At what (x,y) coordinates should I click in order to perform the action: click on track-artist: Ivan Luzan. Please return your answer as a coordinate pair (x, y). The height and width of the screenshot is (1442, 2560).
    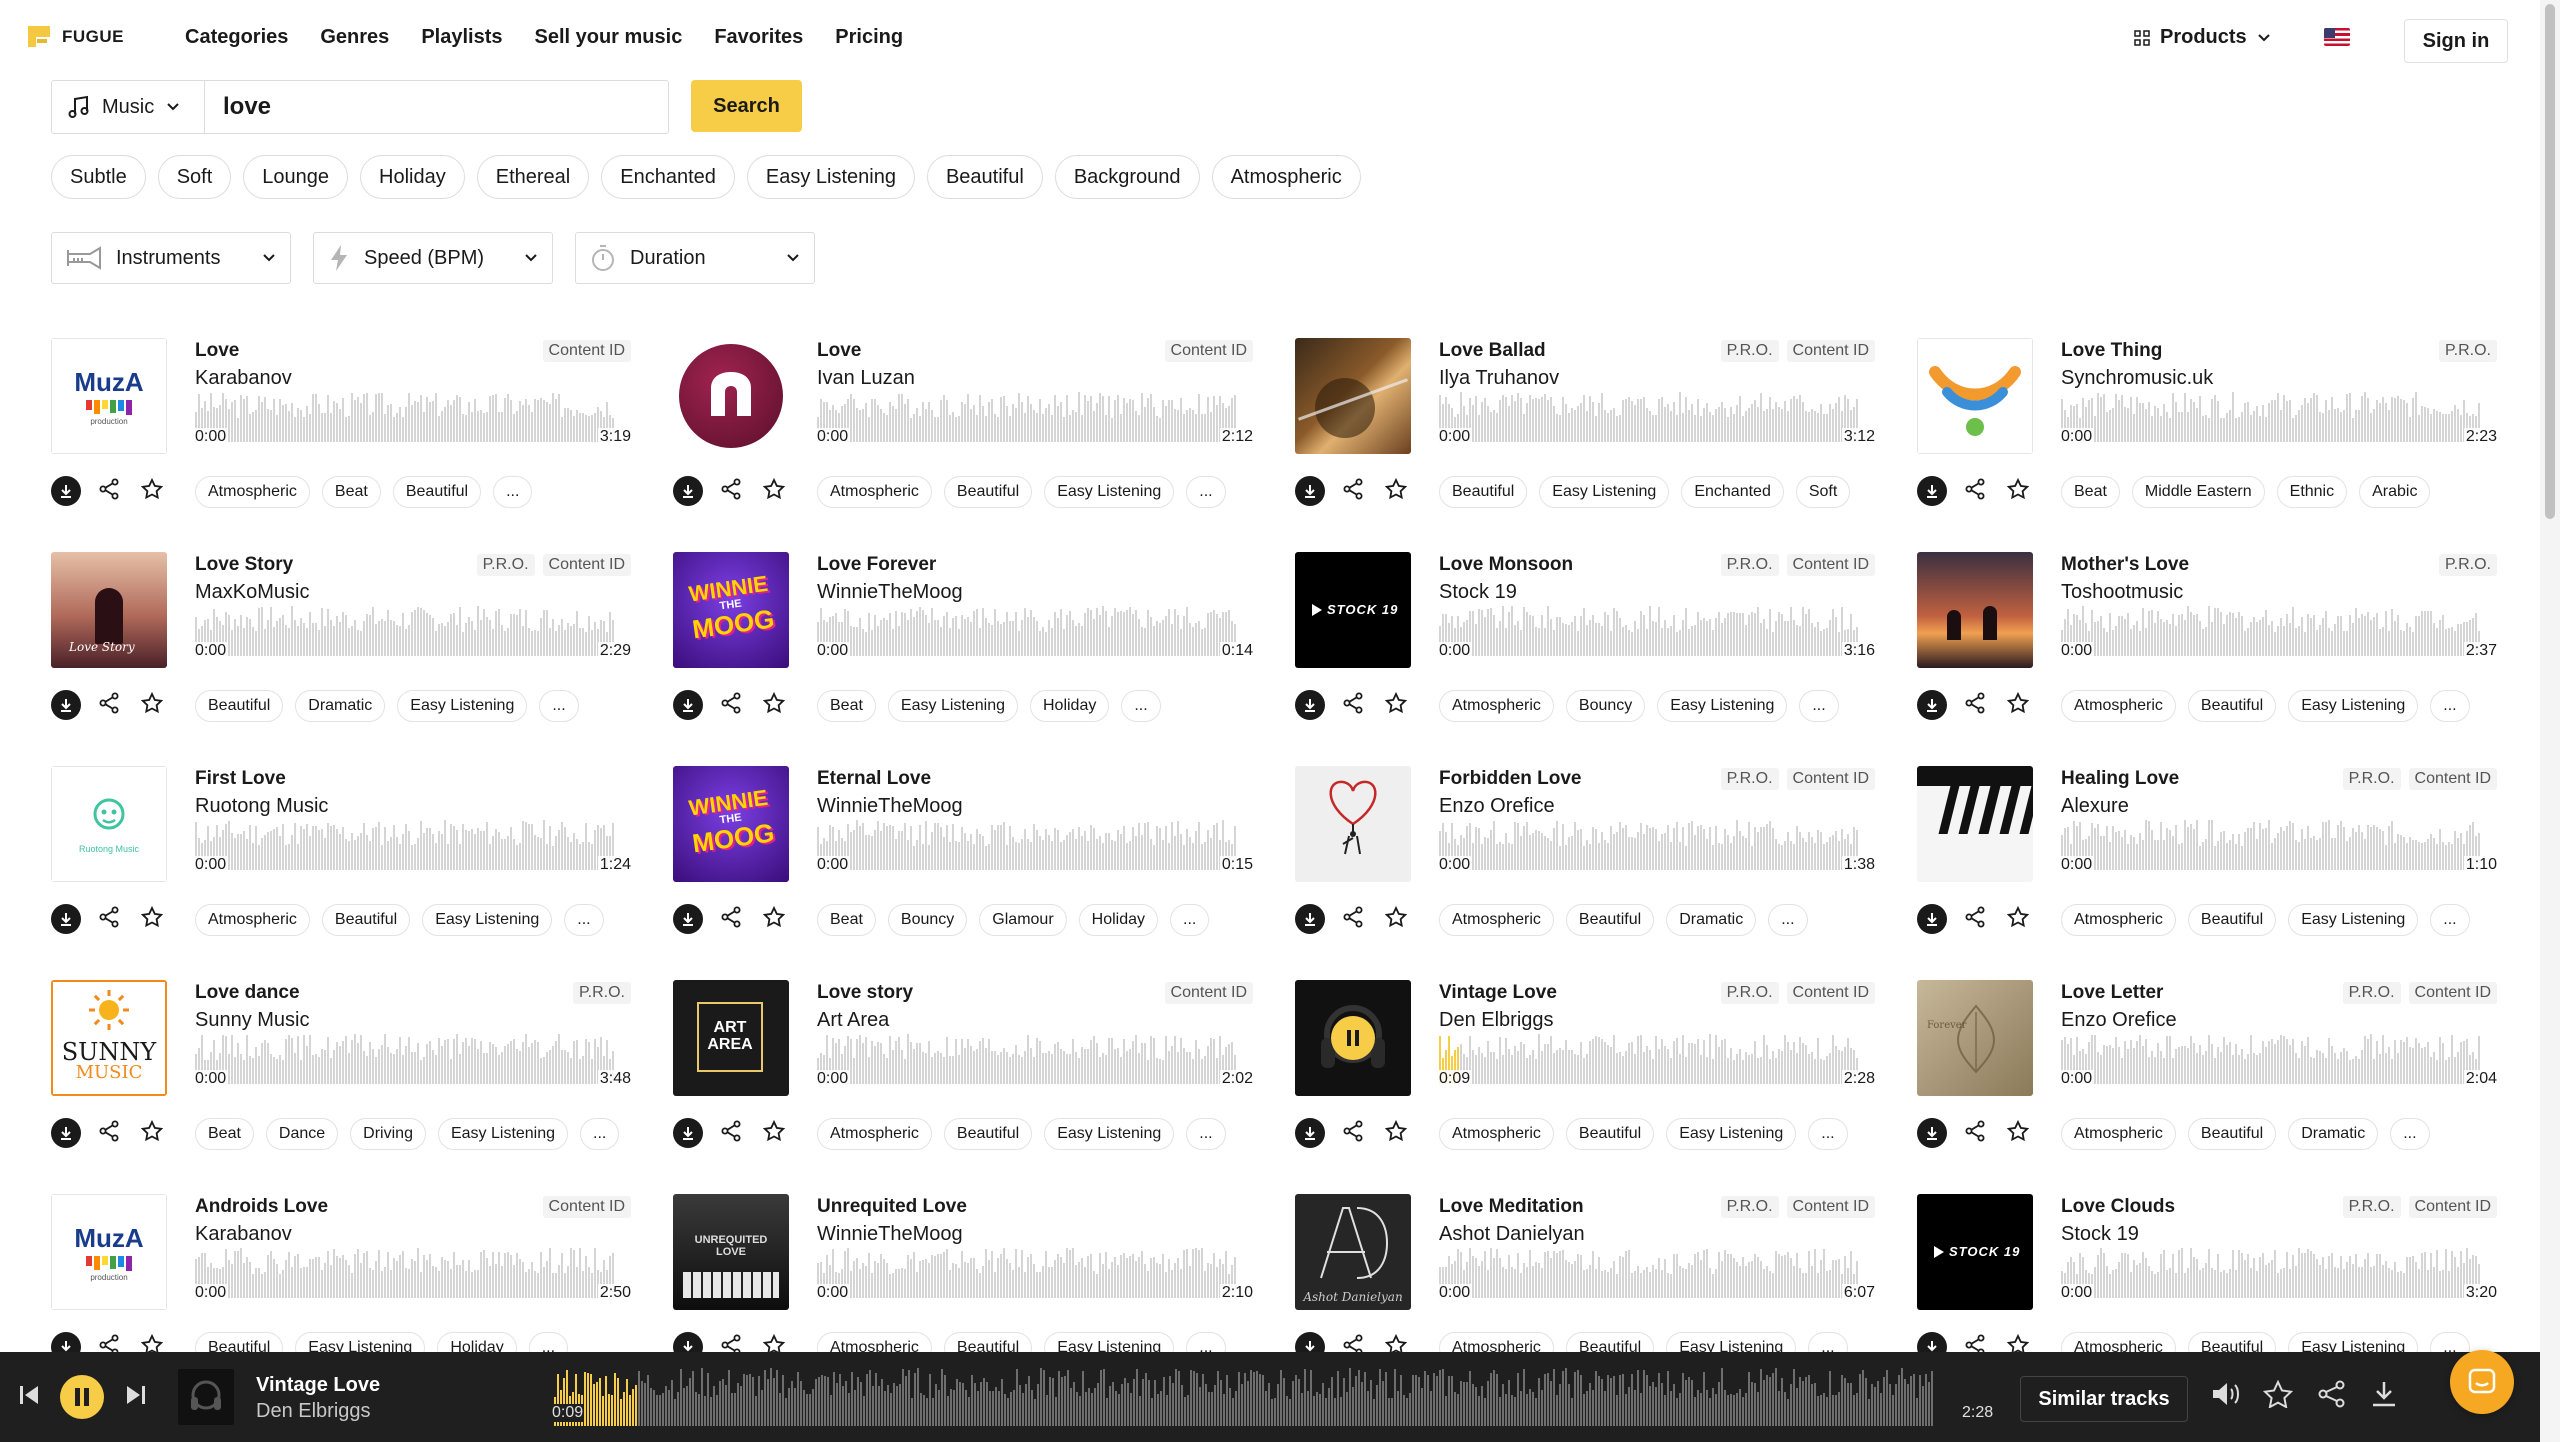
    Looking at the image, I should click on (866, 378).